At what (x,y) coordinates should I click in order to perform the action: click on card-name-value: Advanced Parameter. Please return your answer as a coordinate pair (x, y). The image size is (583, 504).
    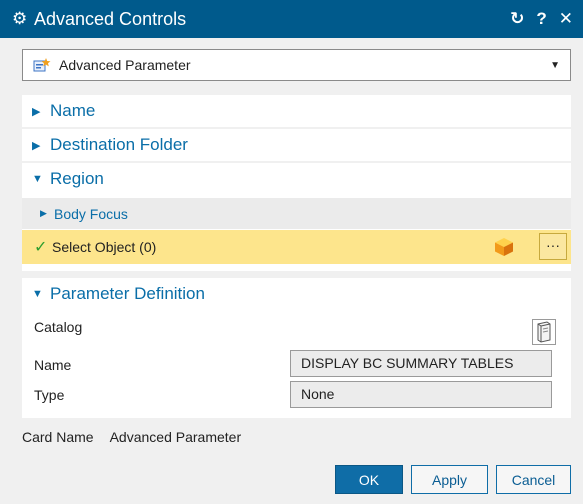
    Looking at the image, I should click on (175, 437).